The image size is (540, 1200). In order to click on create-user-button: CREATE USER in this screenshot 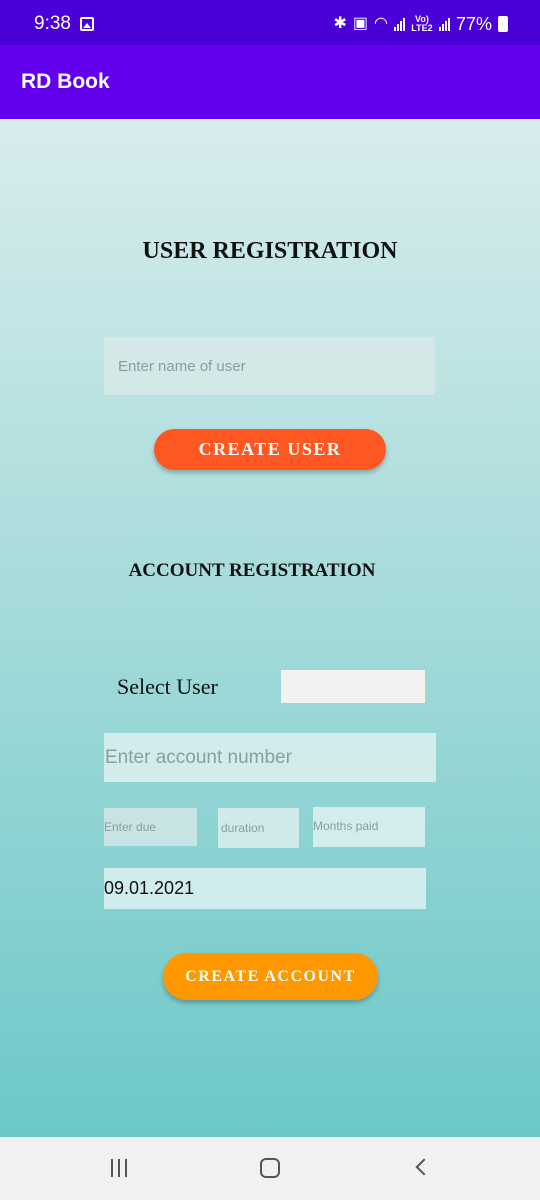, I will do `click(270, 449)`.